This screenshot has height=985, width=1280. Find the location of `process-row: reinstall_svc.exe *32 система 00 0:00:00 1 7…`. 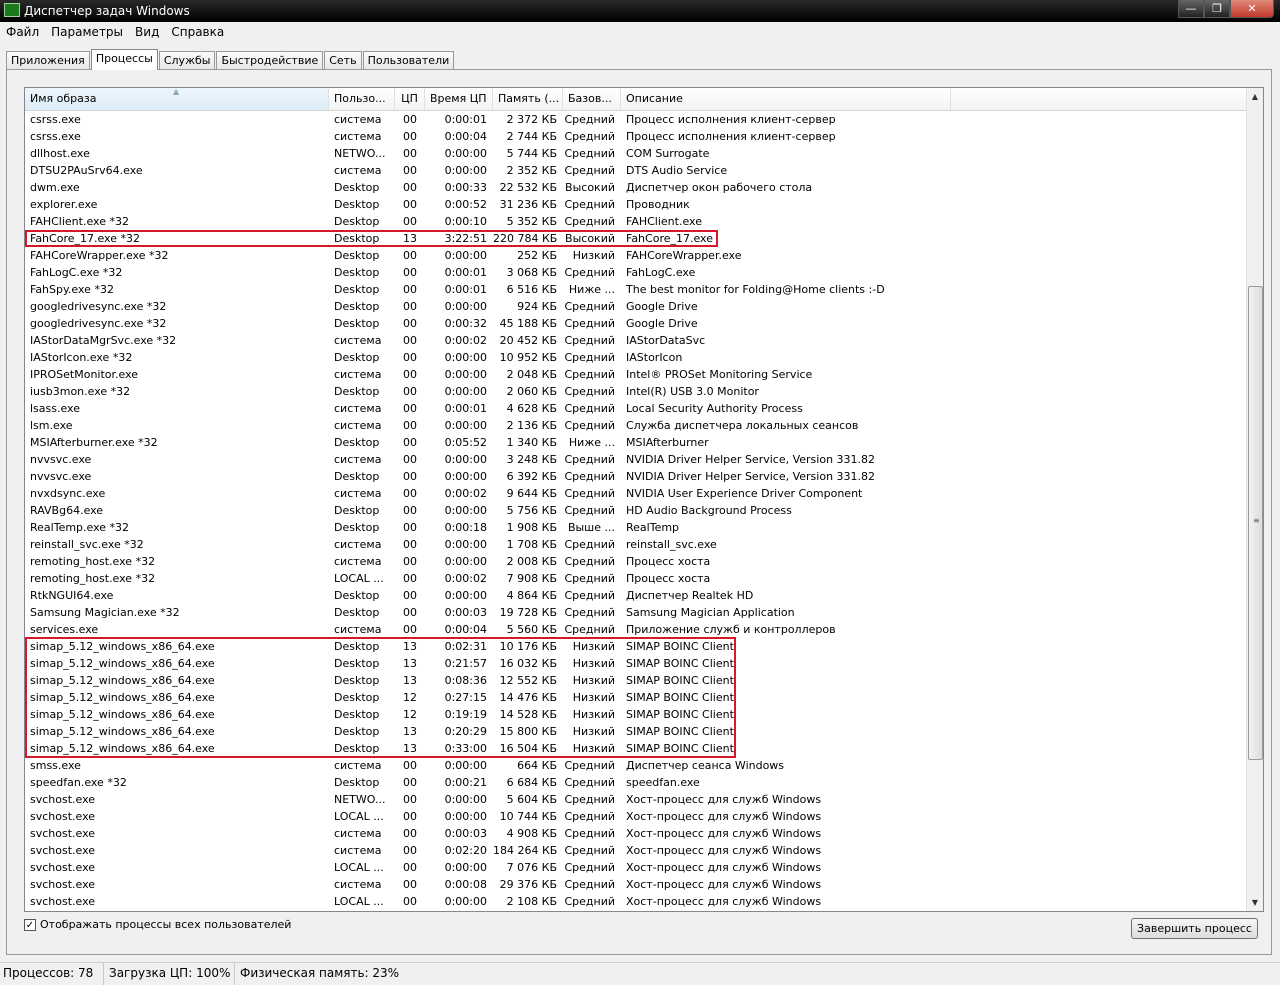

process-row: reinstall_svc.exe *32 система 00 0:00:00 1 7… is located at coordinates (636, 544).